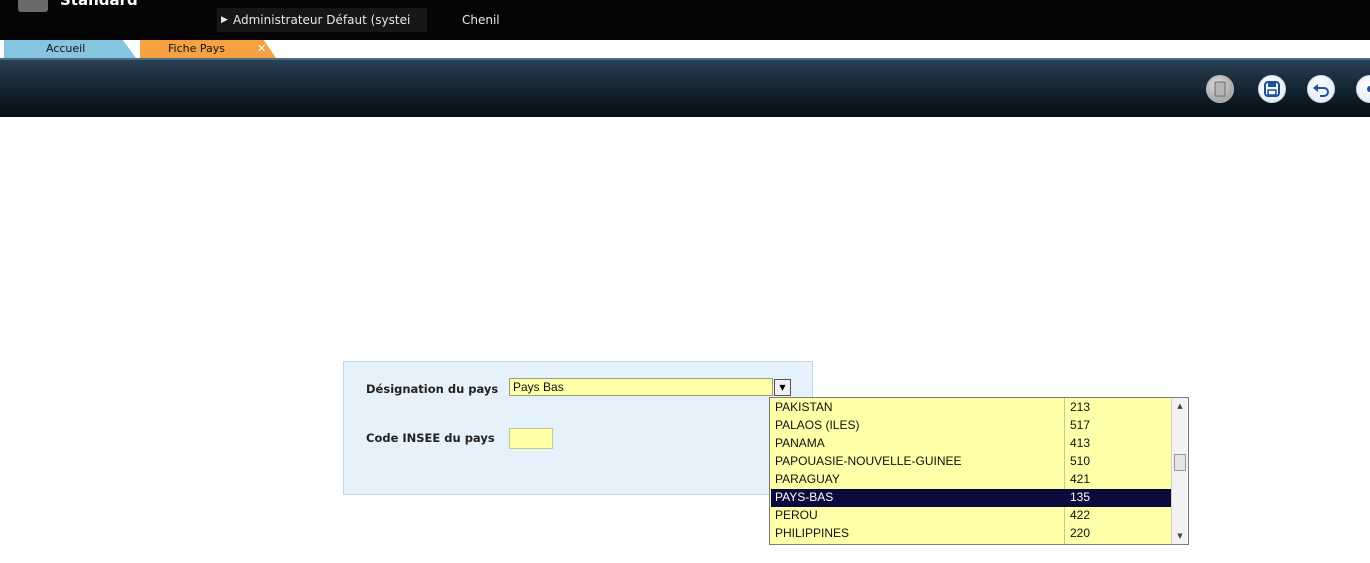  I want to click on tab-fiche-pays: Fiche Pays ✕, so click(208, 49).